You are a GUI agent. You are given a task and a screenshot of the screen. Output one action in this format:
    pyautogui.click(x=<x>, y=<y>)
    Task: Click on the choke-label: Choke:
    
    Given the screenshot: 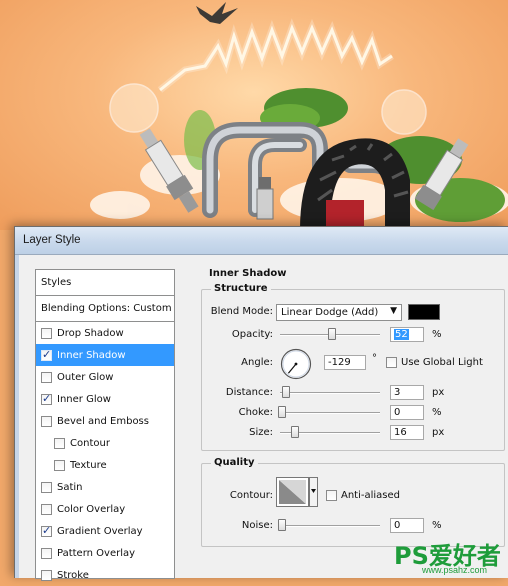 What is the action you would take?
    pyautogui.click(x=255, y=412)
    